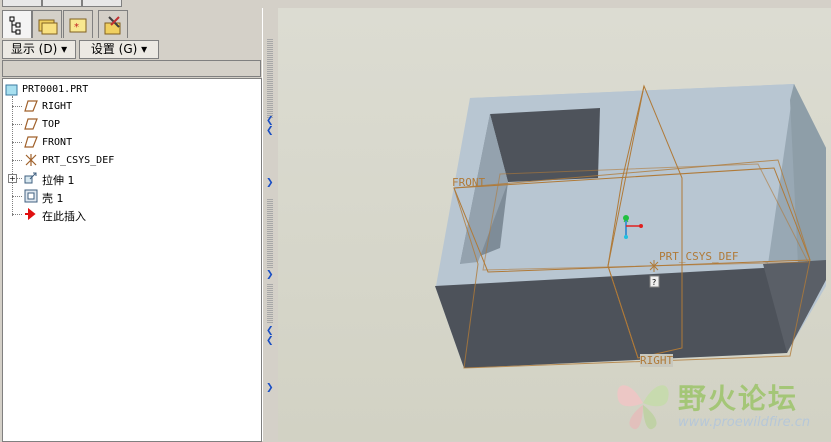 This screenshot has height=442, width=831. Describe the element at coordinates (78, 161) in the screenshot. I see `tree-item-csys: PRT_CSYS_DEF` at that location.